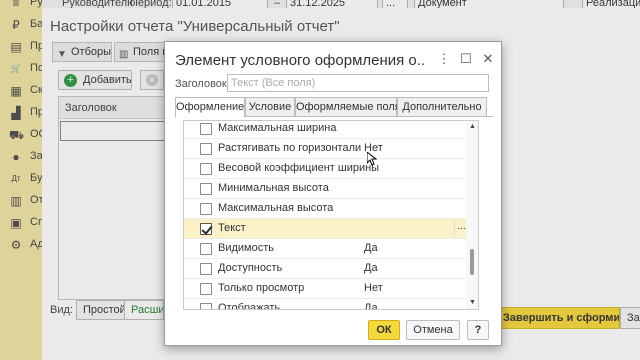 This screenshot has height=360, width=640. What do you see at coordinates (210, 107) in the screenshot?
I see `tab-appearance: Оформление` at bounding box center [210, 107].